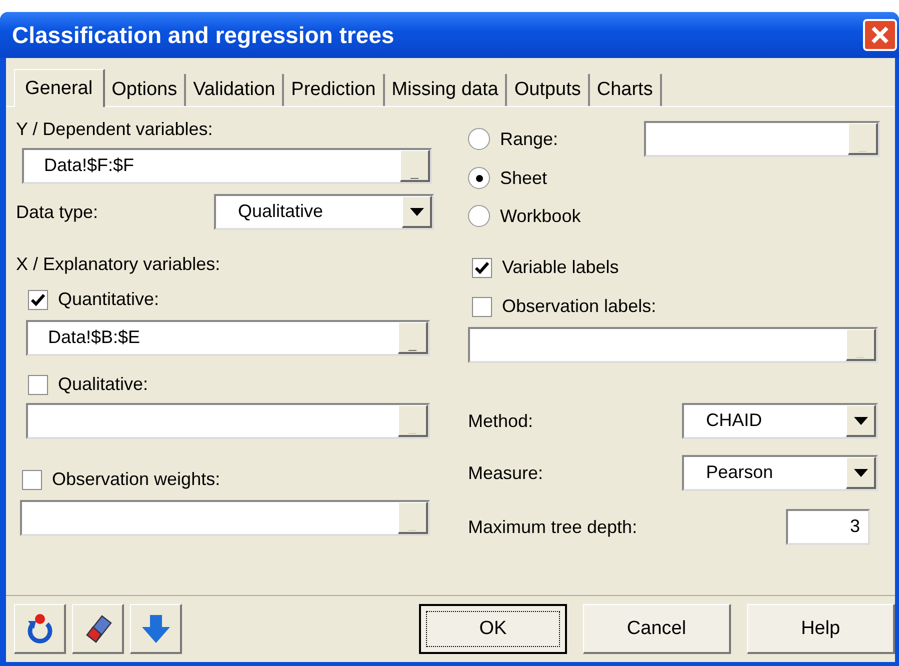  What do you see at coordinates (115, 129) in the screenshot?
I see `field-label: Y / Dependent variables:` at bounding box center [115, 129].